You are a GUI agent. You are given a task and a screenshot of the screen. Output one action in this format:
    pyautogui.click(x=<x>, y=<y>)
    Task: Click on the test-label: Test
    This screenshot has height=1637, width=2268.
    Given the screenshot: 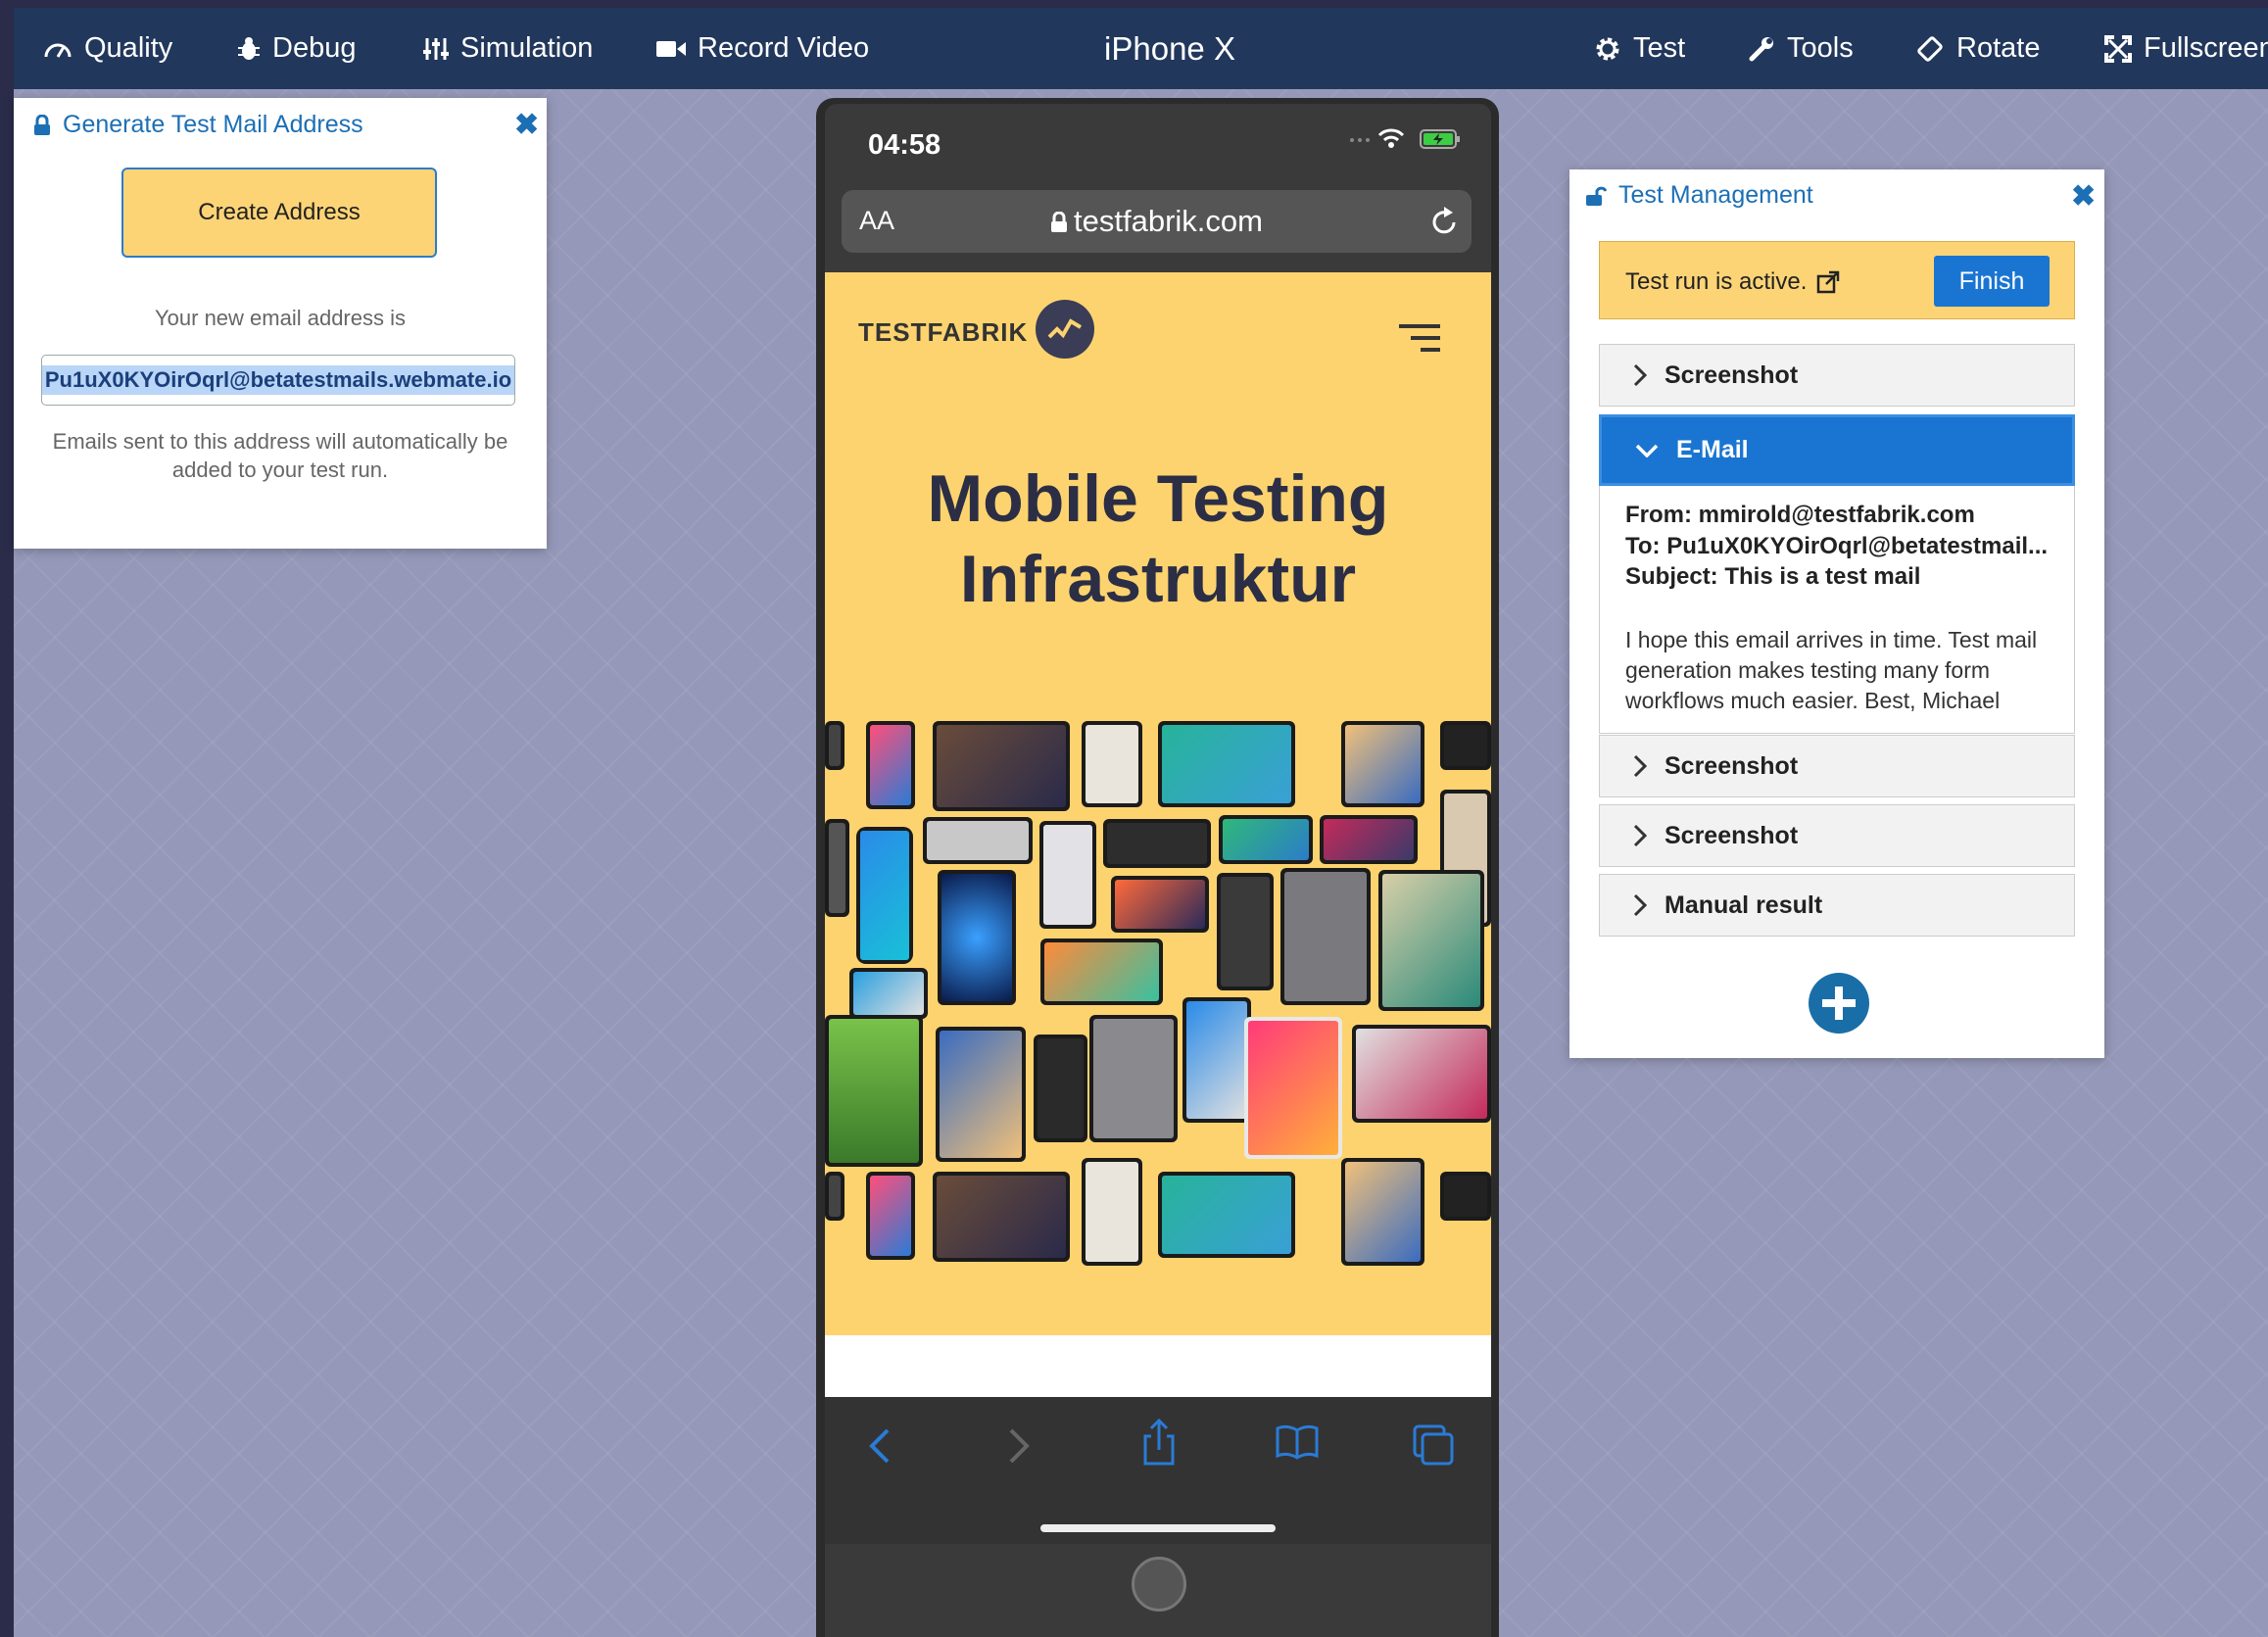 What is the action you would take?
    pyautogui.click(x=1659, y=48)
    